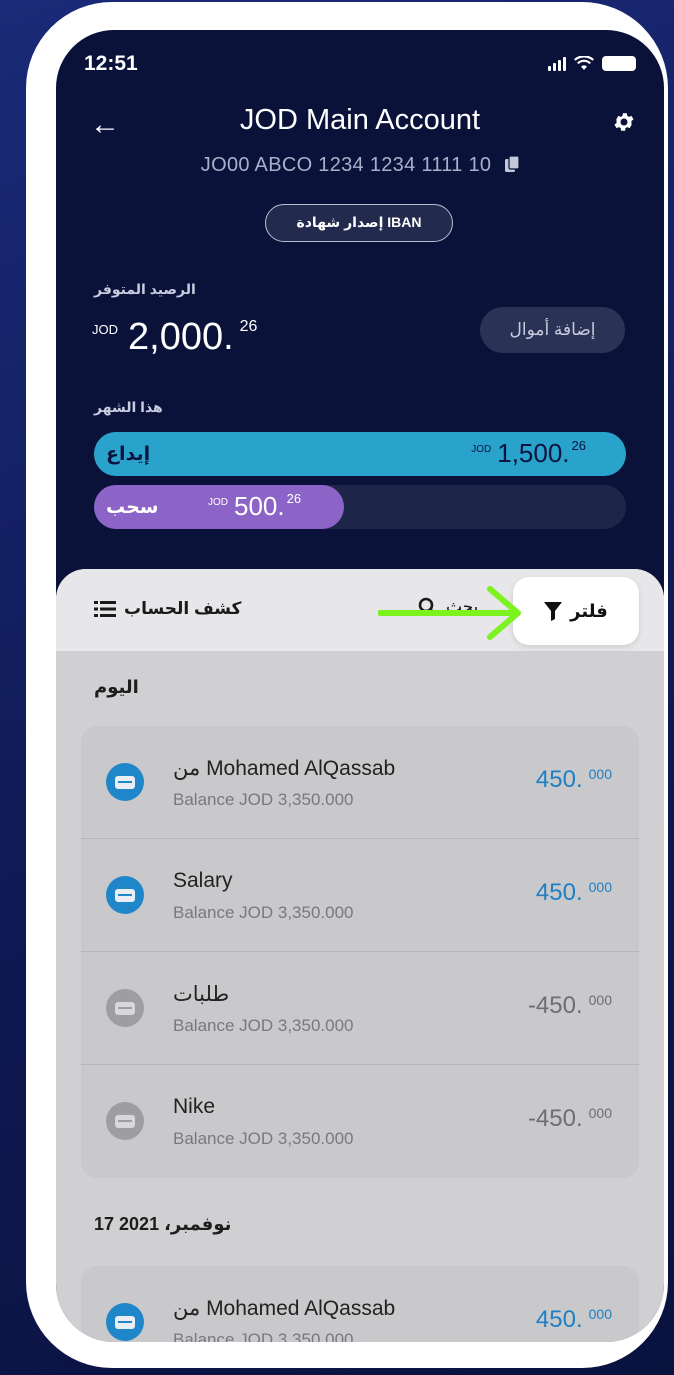 Image resolution: width=674 pixels, height=1375 pixels. Describe the element at coordinates (360, 895) in the screenshot. I see `transaction-row: Salary Balance JOD 3,350.000 450. 000` at that location.